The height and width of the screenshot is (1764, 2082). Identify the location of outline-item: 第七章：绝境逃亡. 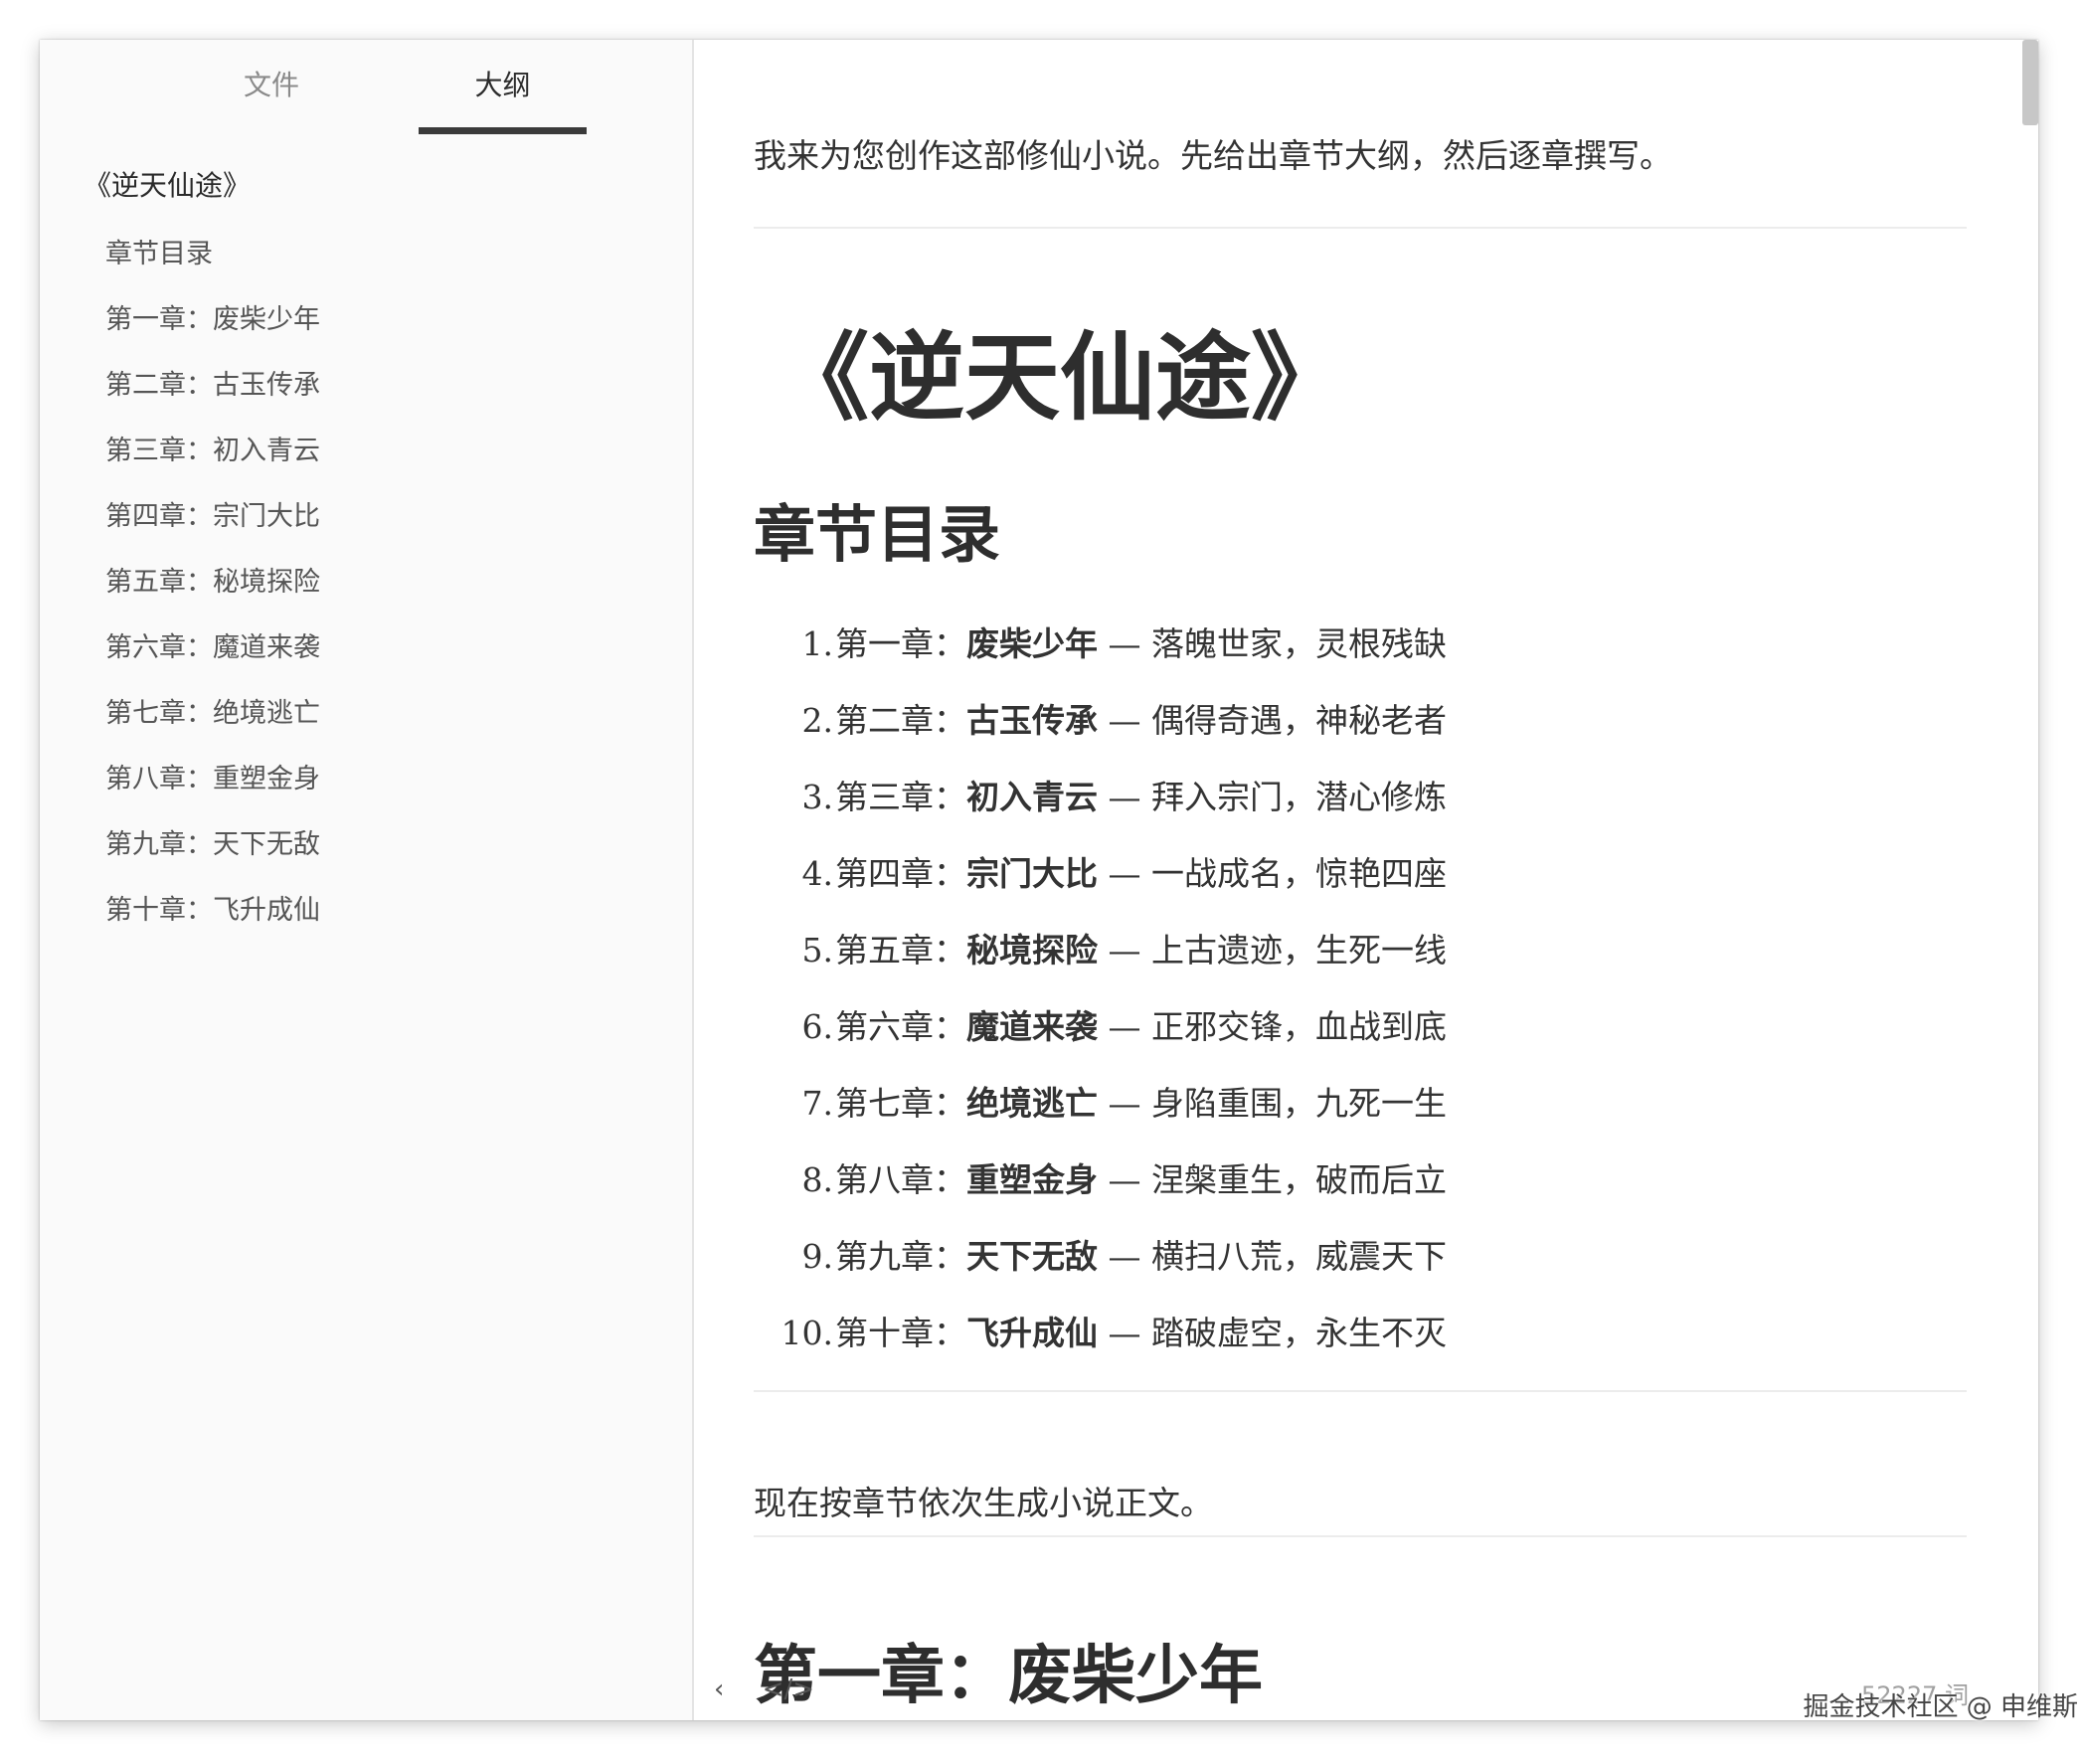
(213, 714).